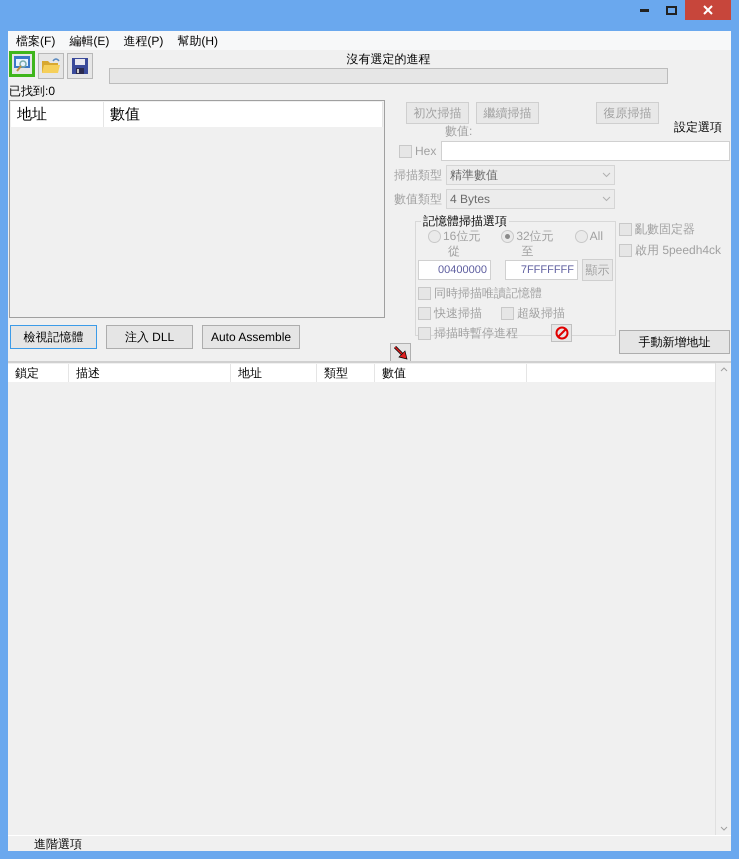 The height and width of the screenshot is (859, 739). I want to click on toolbar-button, so click(80, 66).